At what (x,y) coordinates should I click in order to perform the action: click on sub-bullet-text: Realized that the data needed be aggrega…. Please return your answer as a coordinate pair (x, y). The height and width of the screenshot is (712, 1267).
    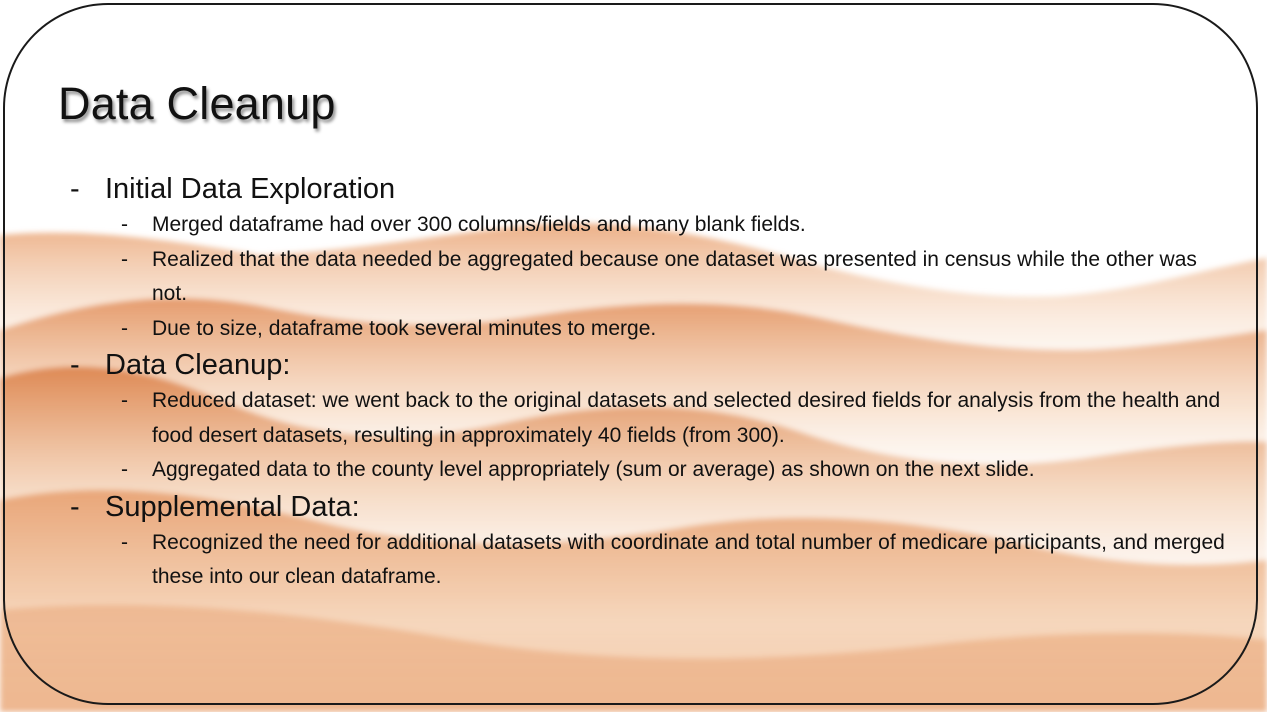
    Looking at the image, I should click on (674, 276).